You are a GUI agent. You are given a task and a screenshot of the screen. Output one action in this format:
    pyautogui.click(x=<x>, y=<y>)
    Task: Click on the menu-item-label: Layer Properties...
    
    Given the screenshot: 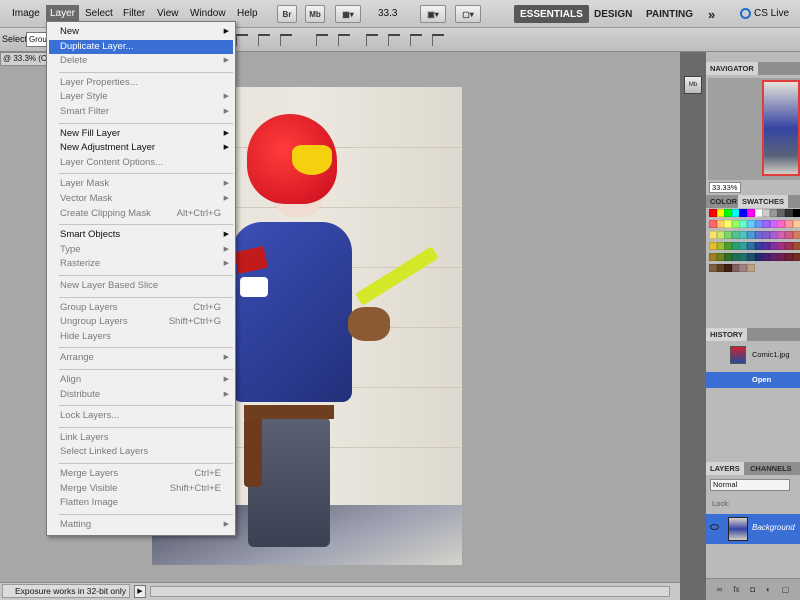 What is the action you would take?
    pyautogui.click(x=99, y=82)
    